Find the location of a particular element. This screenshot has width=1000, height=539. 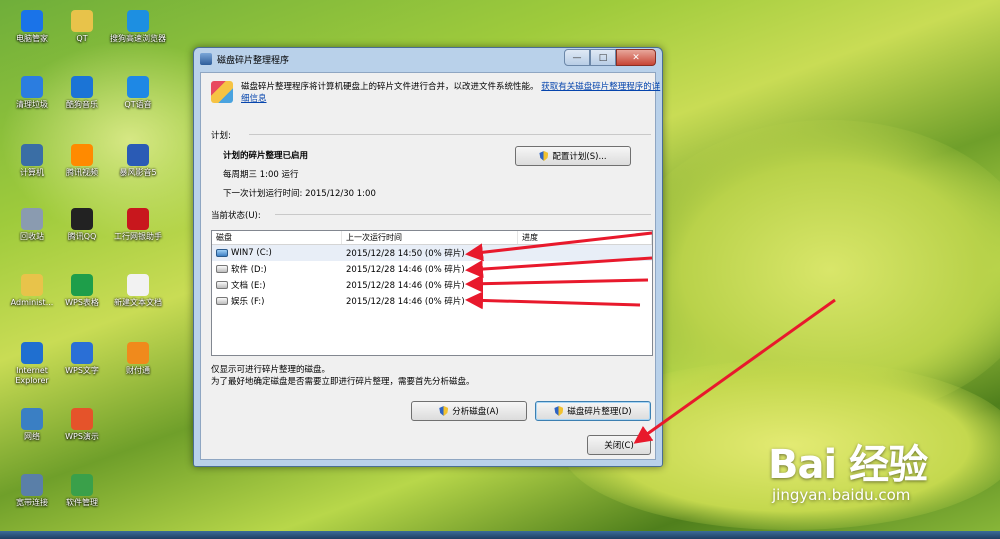

arrow-to-d-drive is located at coordinates (559, 267).